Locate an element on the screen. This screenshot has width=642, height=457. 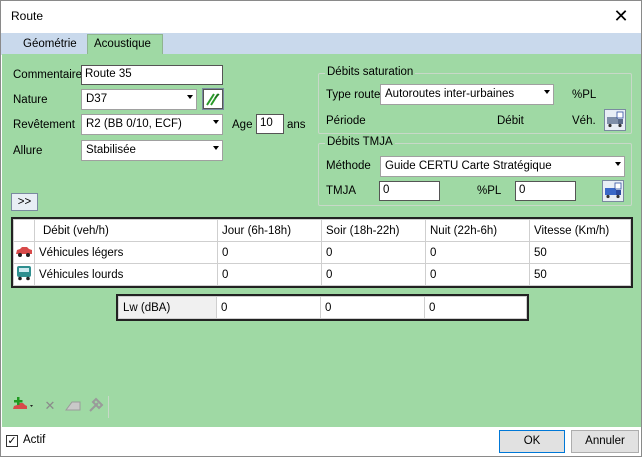
tab-acoustique: Acoustique is located at coordinates (125, 44).